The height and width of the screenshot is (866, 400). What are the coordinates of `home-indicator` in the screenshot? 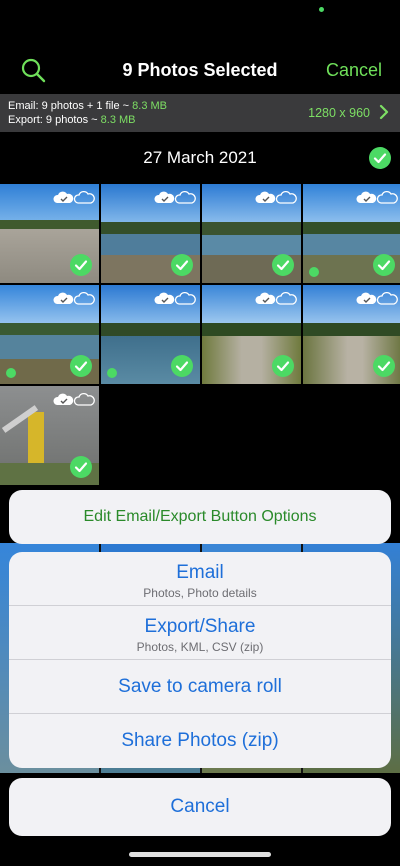 It's located at (200, 854).